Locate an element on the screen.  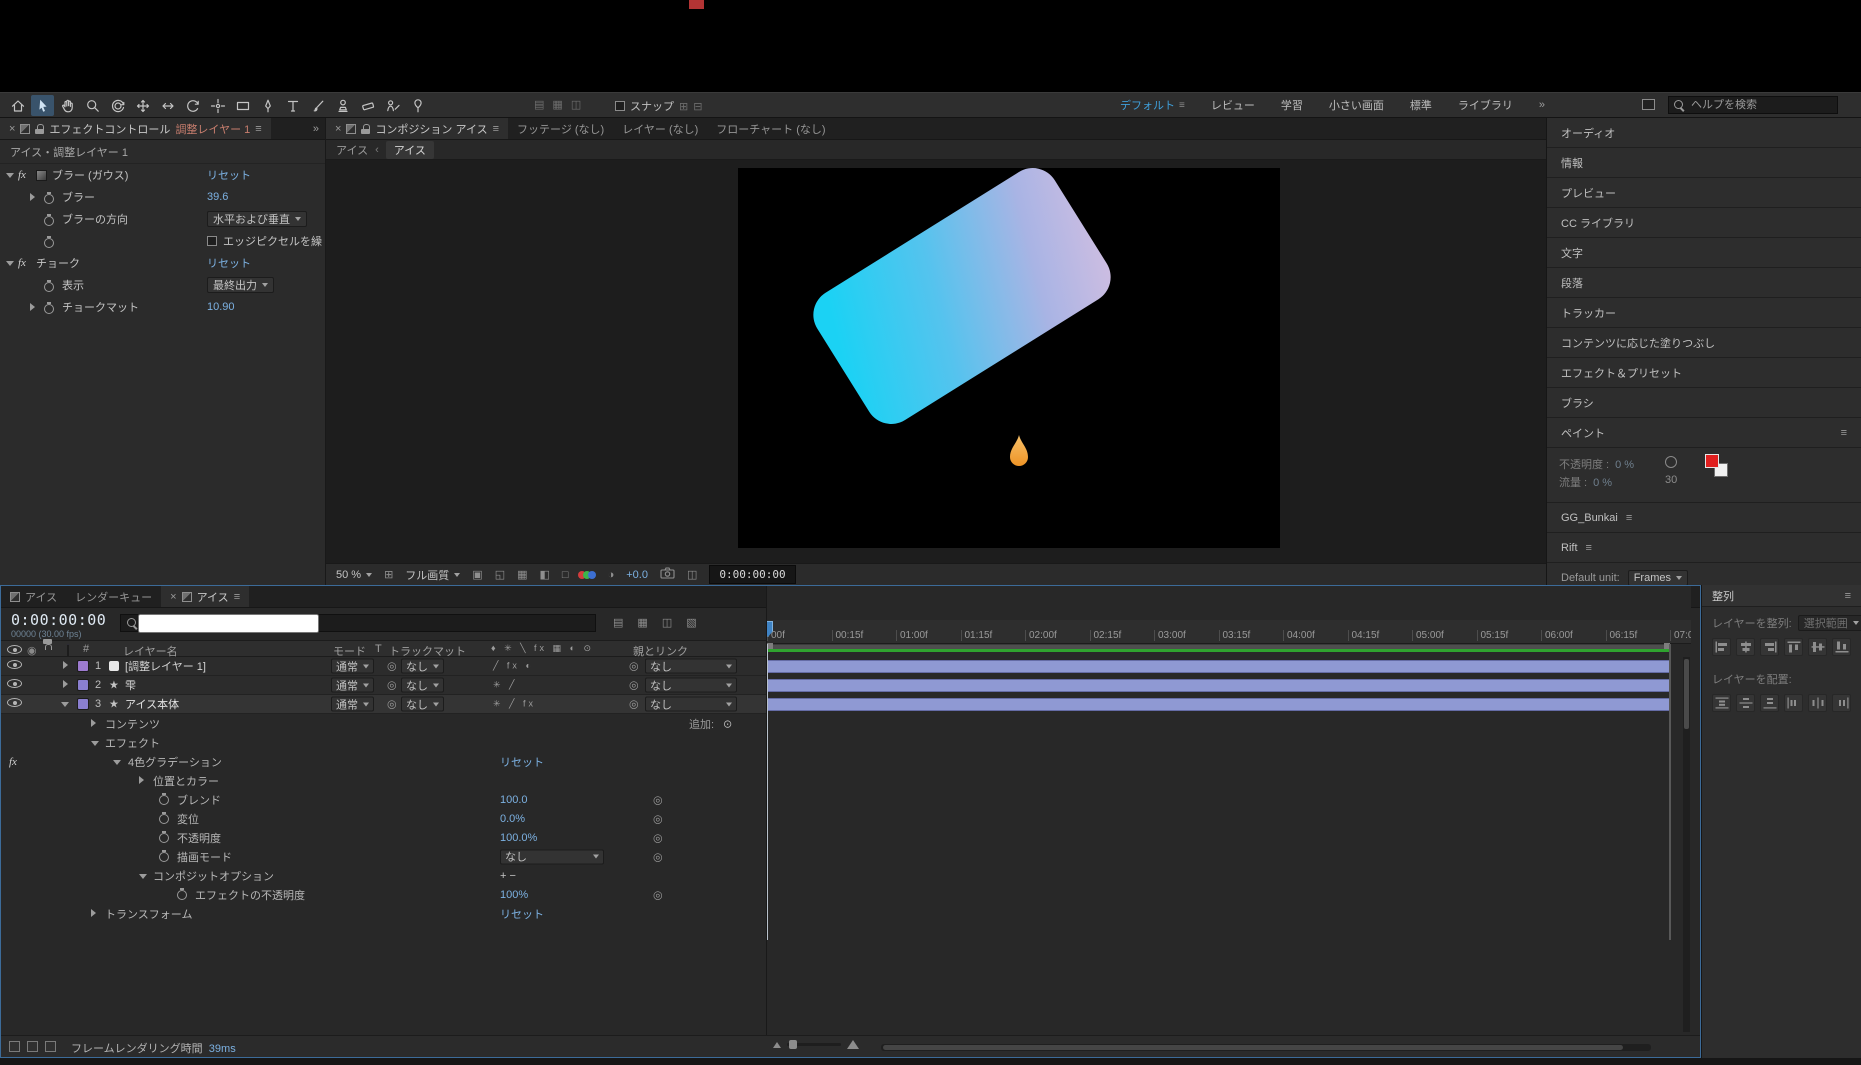
property-value: 39.6 is located at coordinates (217, 197).